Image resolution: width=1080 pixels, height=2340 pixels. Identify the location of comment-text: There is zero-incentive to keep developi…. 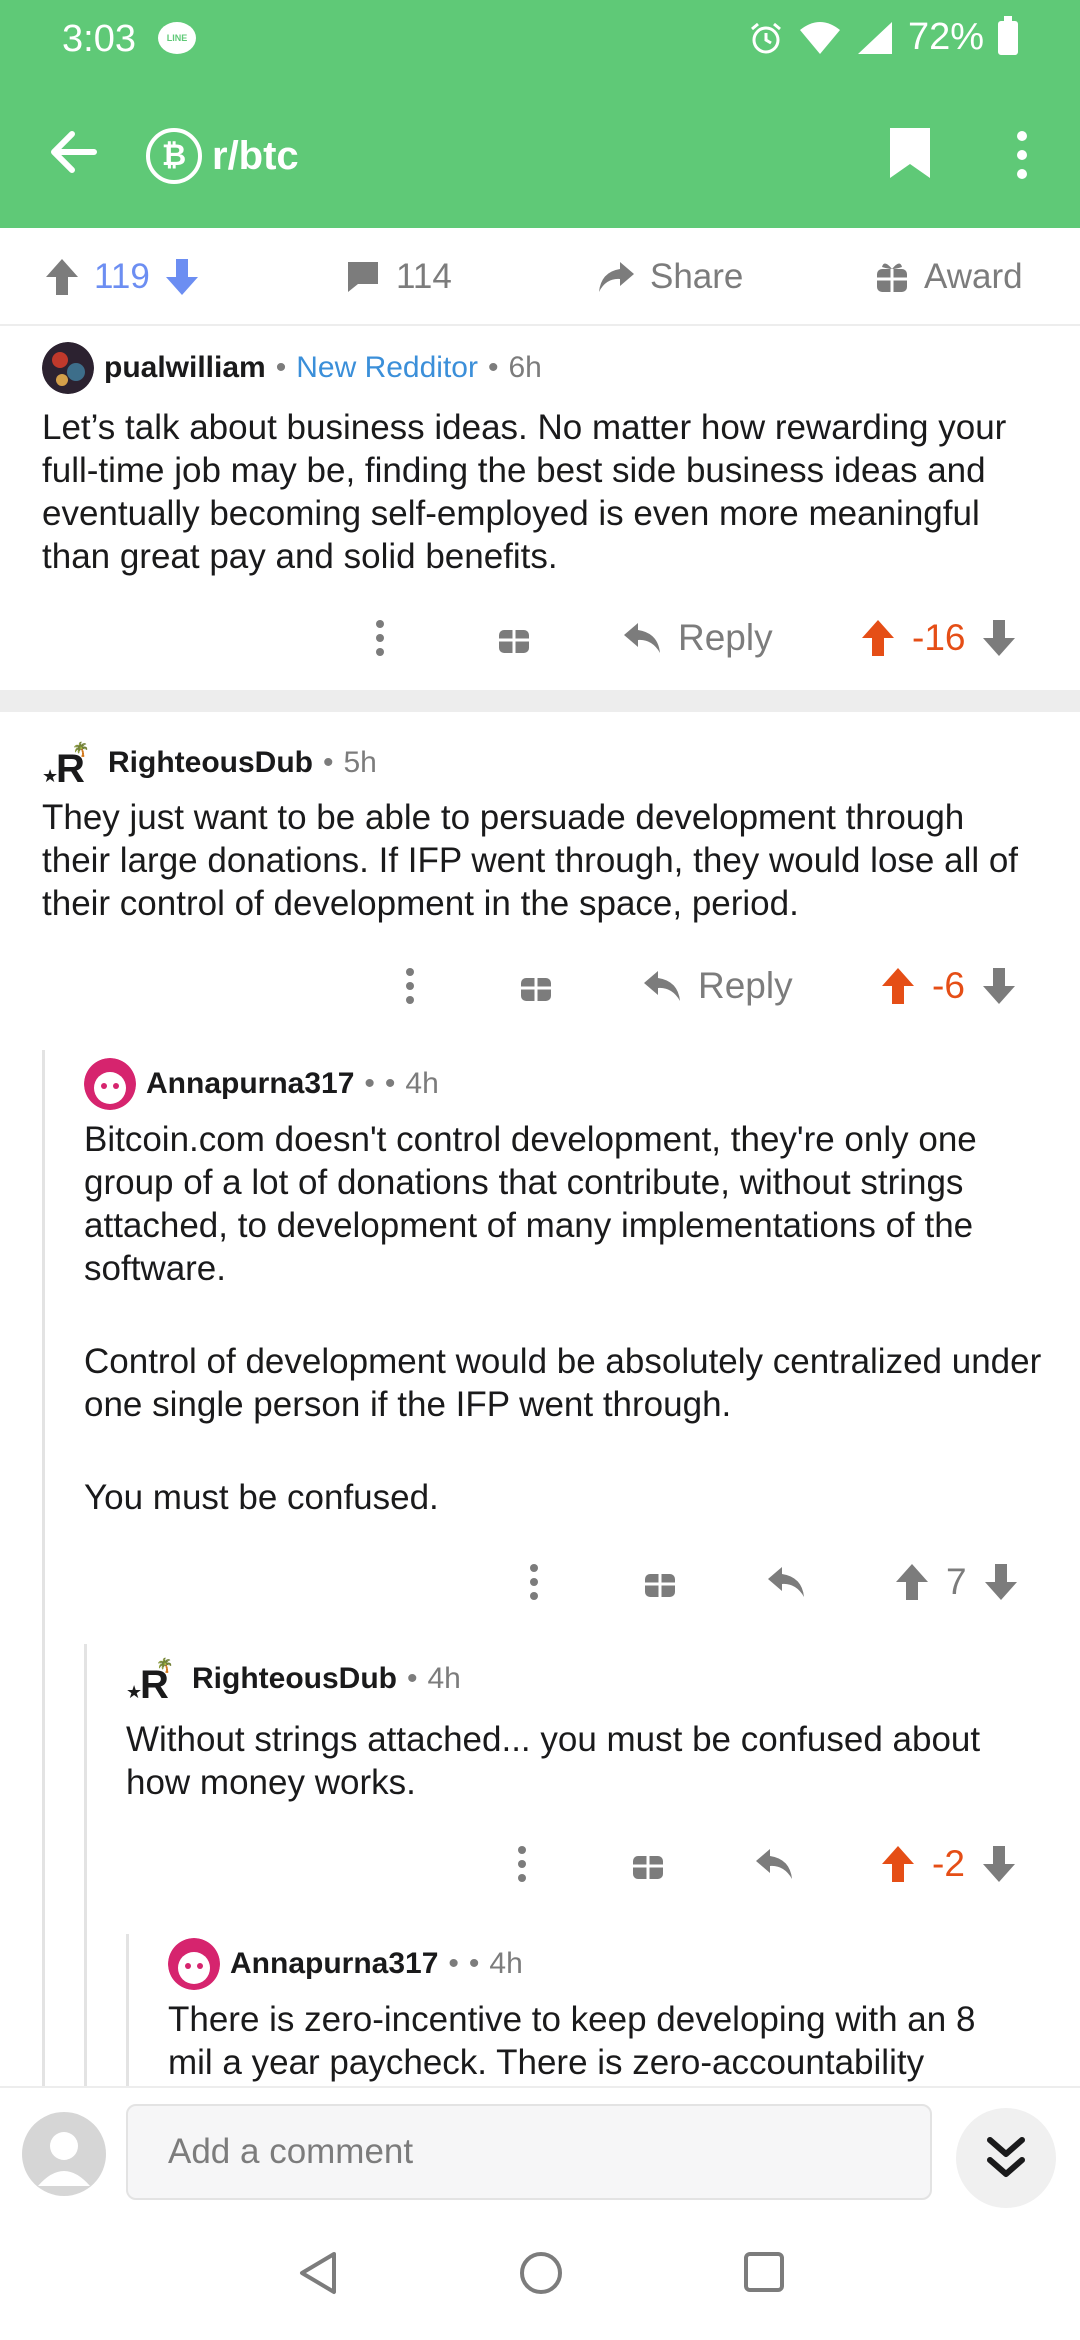
(572, 2041).